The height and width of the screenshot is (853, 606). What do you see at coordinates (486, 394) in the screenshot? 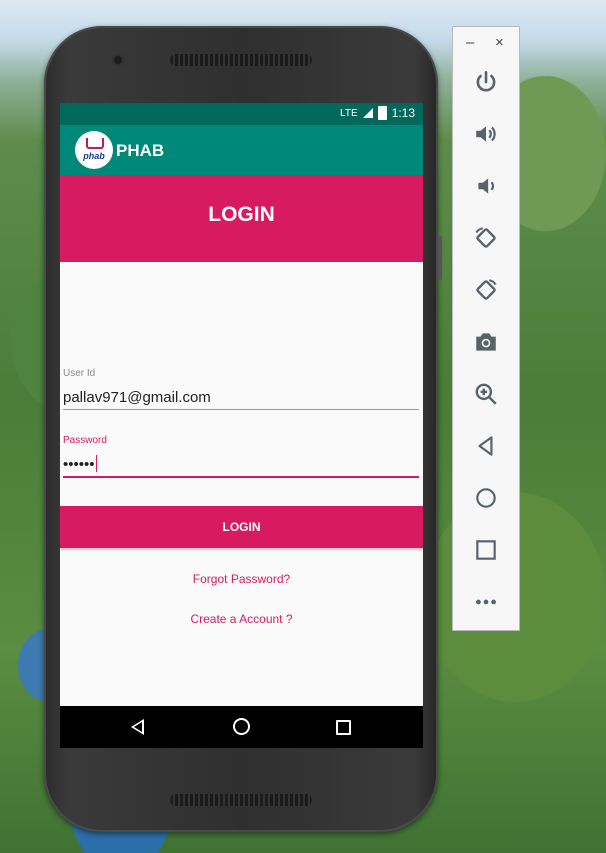
I see `zoom-icon` at bounding box center [486, 394].